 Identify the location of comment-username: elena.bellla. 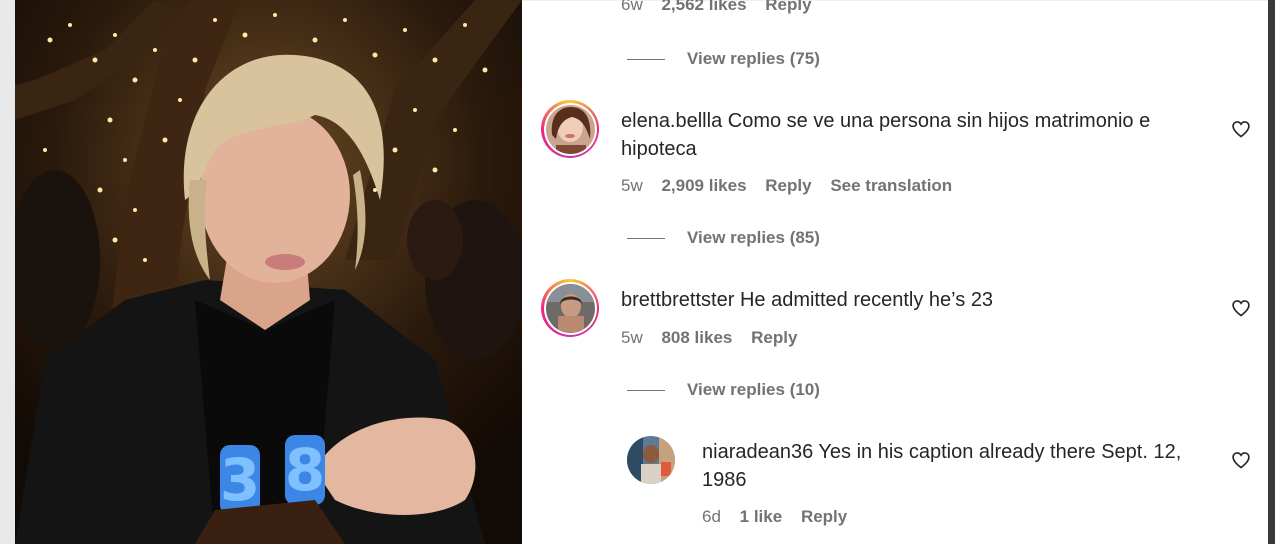
(671, 121).